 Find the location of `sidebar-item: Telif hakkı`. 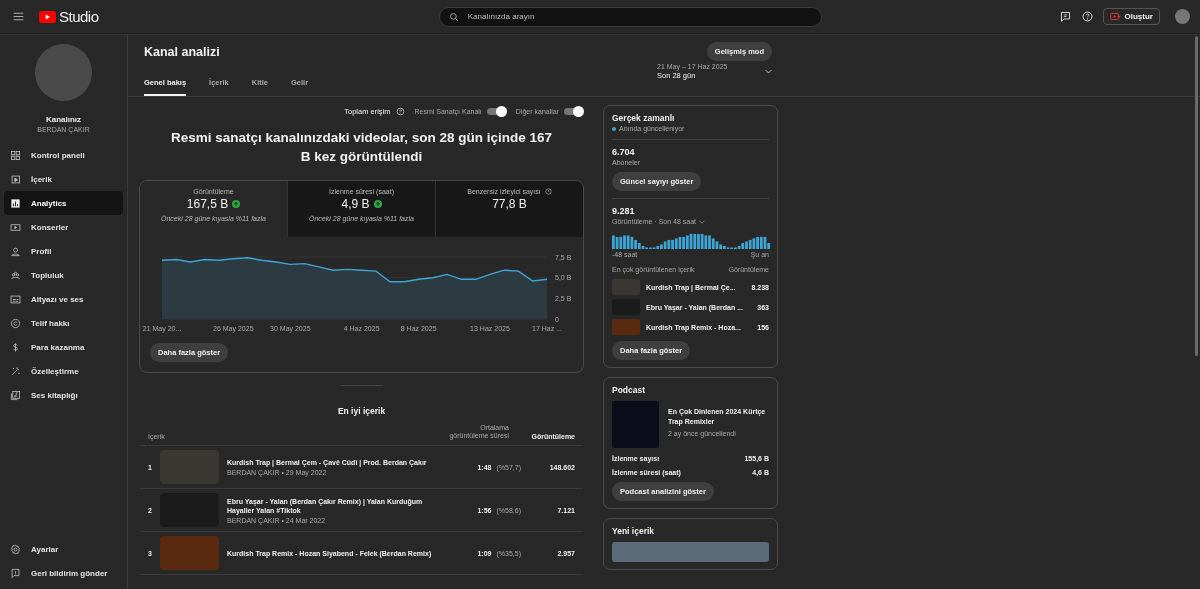

sidebar-item: Telif hakkı is located at coordinates (63, 323).